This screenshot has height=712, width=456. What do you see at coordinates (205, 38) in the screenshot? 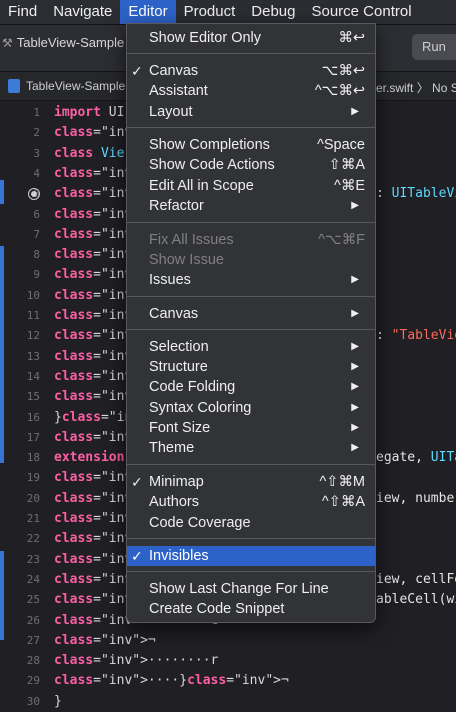
I see `menu-item-label: Show Editor Only` at bounding box center [205, 38].